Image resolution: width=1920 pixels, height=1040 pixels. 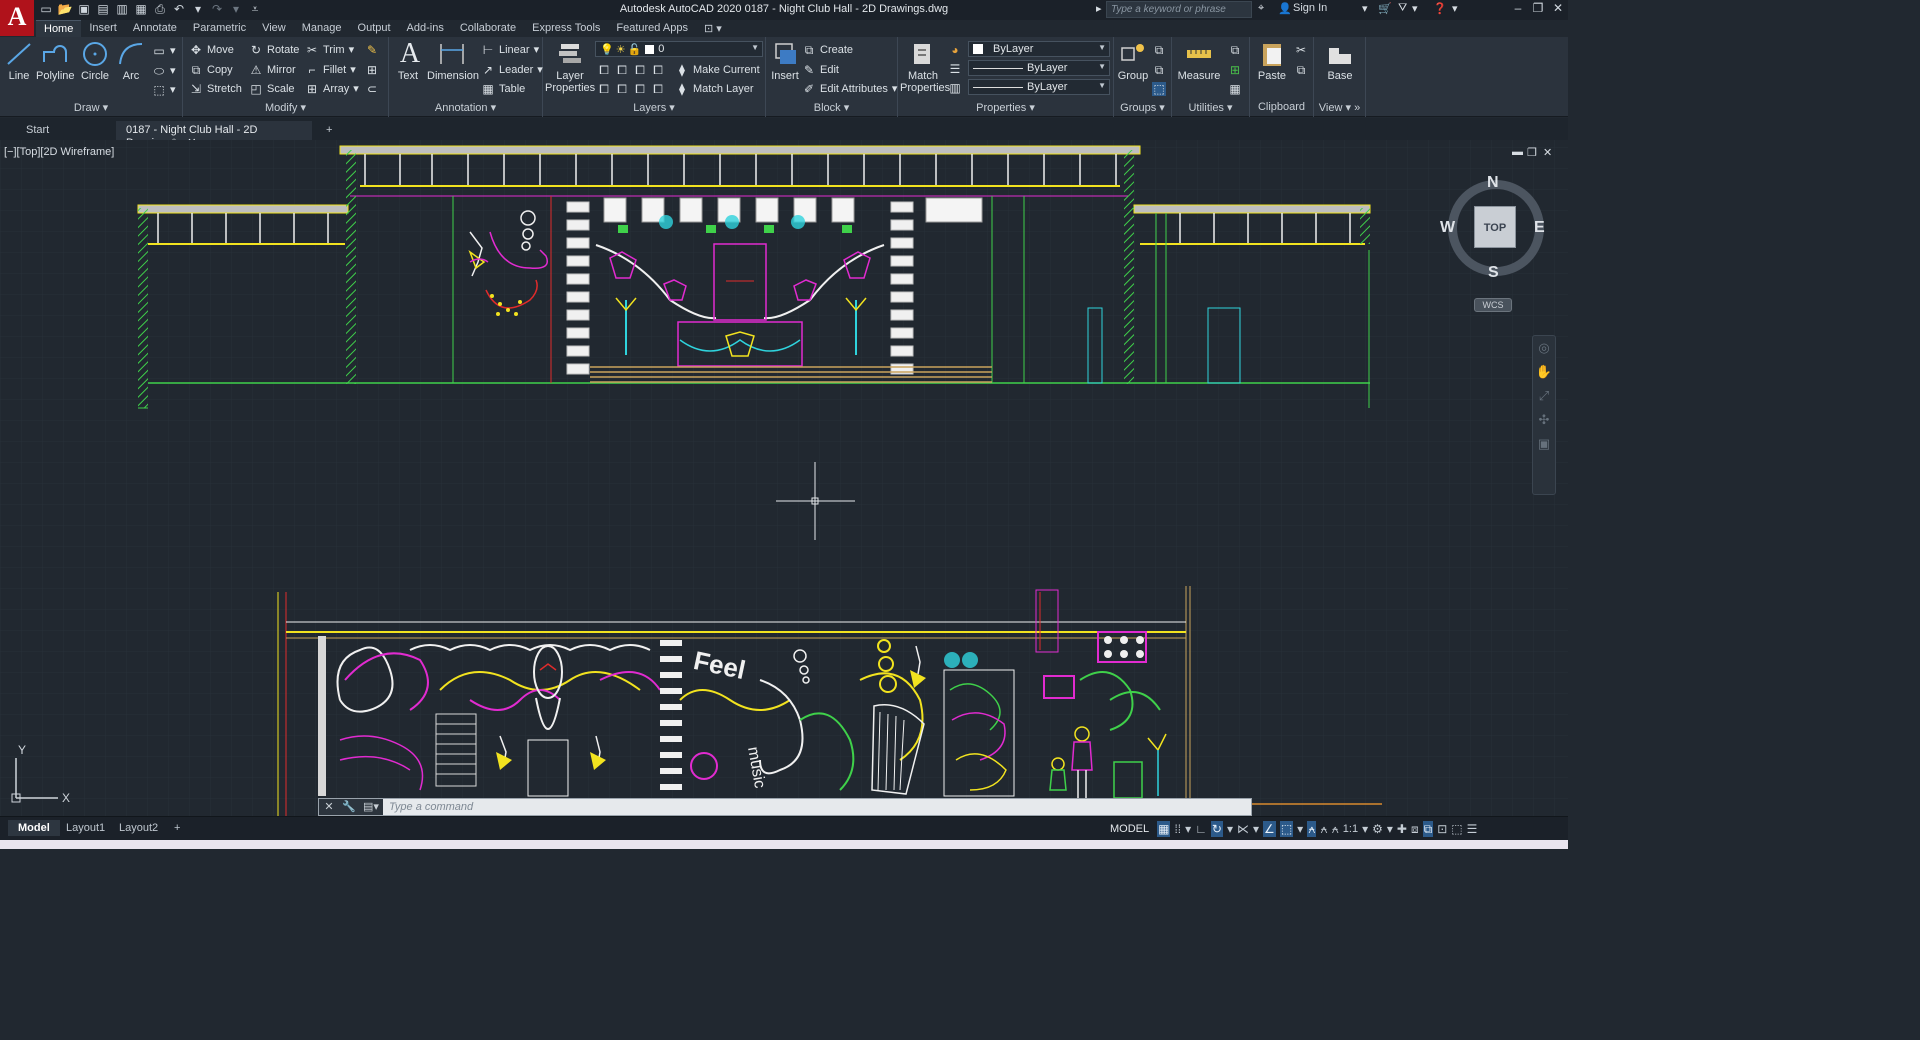 What do you see at coordinates (1385, 8) in the screenshot?
I see `cart-icon: 🛒` at bounding box center [1385, 8].